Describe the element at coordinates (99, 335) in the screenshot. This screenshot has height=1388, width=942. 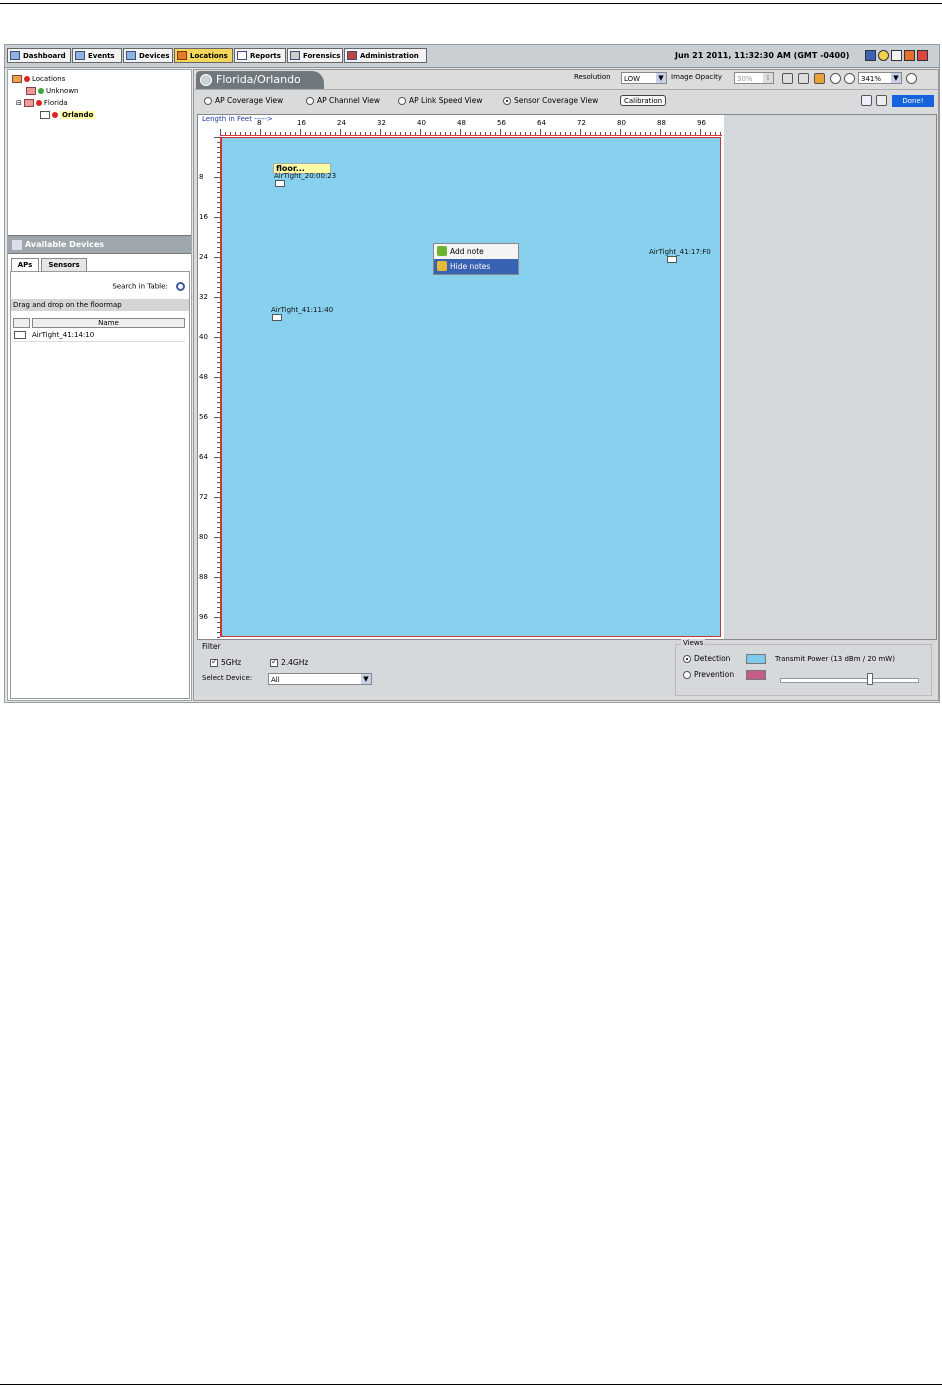
I see `table-row: AirTight_41:14:10` at that location.